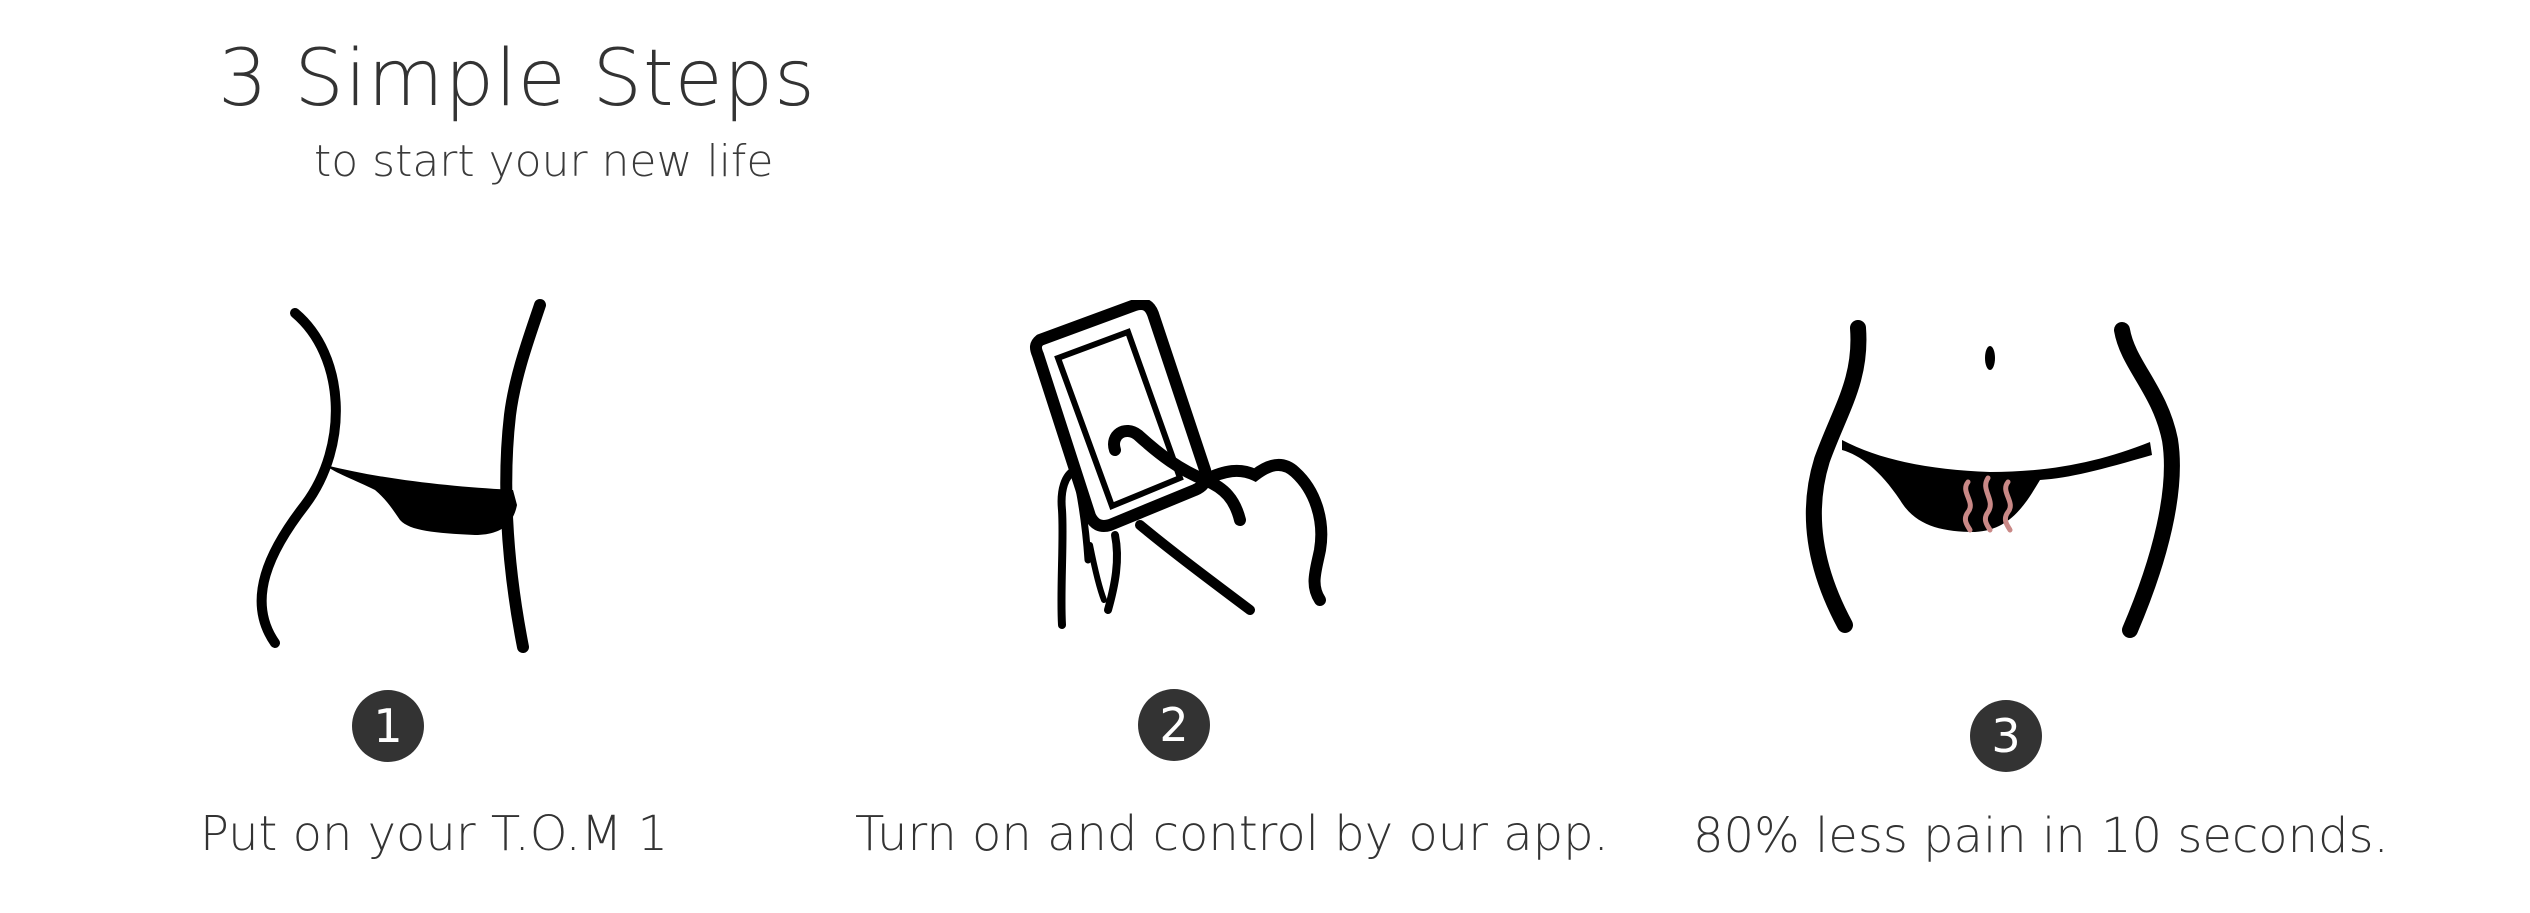  I want to click on step-caption-1: Put on your T.O.M 1, so click(434, 834).